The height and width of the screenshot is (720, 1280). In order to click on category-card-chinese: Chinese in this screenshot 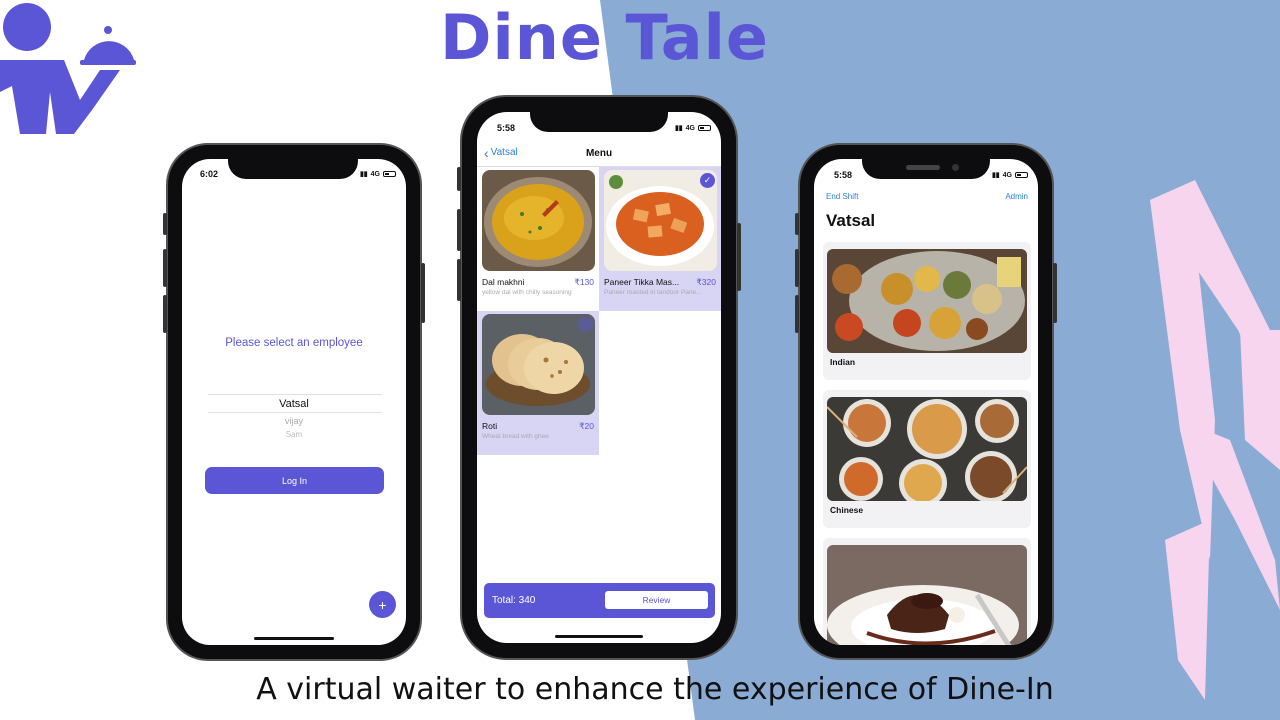, I will do `click(927, 459)`.